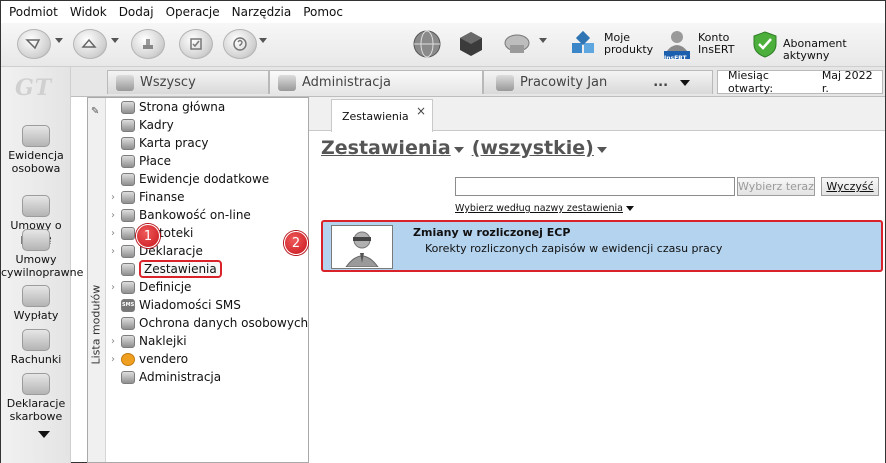 The width and height of the screenshot is (886, 463). What do you see at coordinates (492, 232) in the screenshot?
I see `report-title: Zmiany w rozliczonej ECP` at bounding box center [492, 232].